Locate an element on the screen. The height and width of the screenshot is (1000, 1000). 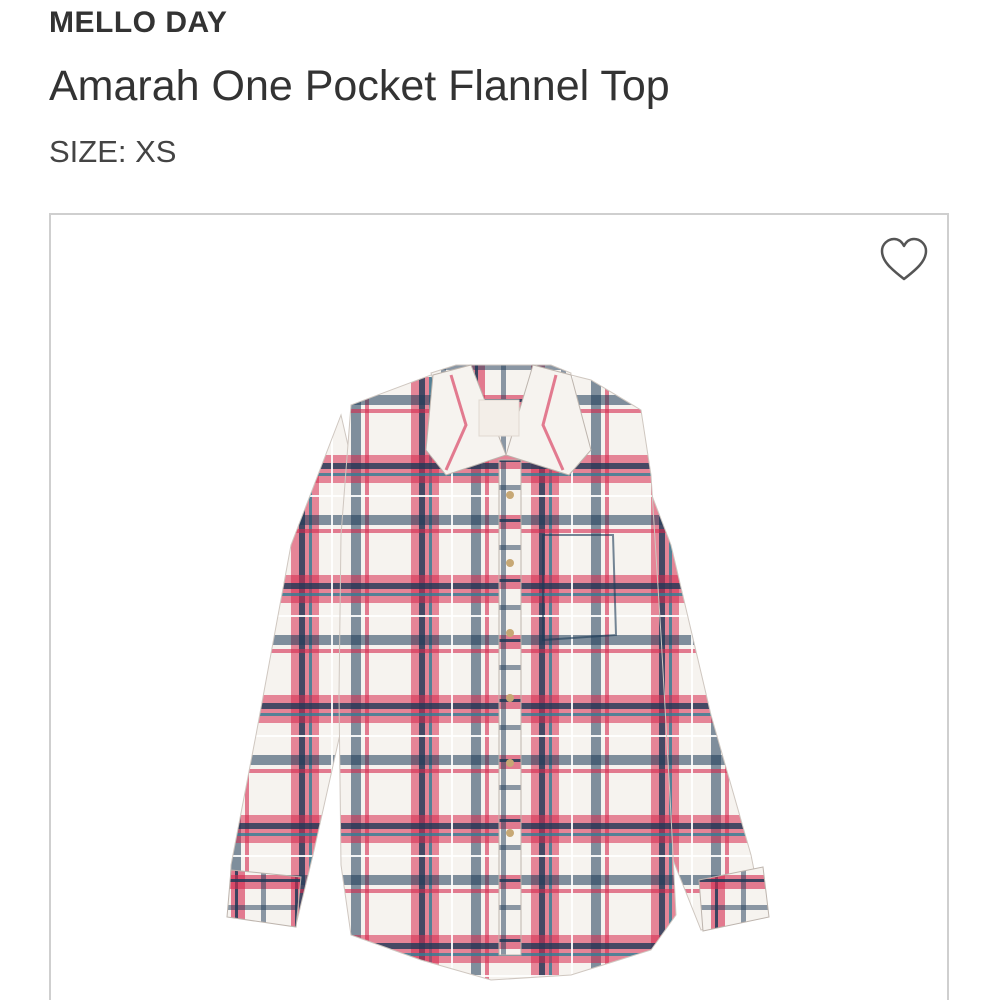
brand-name: MELLO DAY is located at coordinates (138, 23).